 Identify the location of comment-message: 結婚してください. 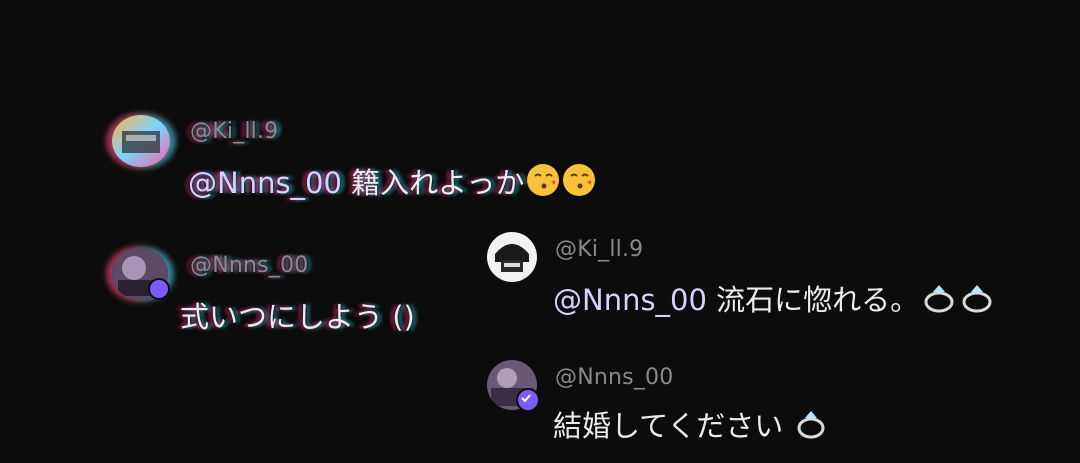
(690, 425).